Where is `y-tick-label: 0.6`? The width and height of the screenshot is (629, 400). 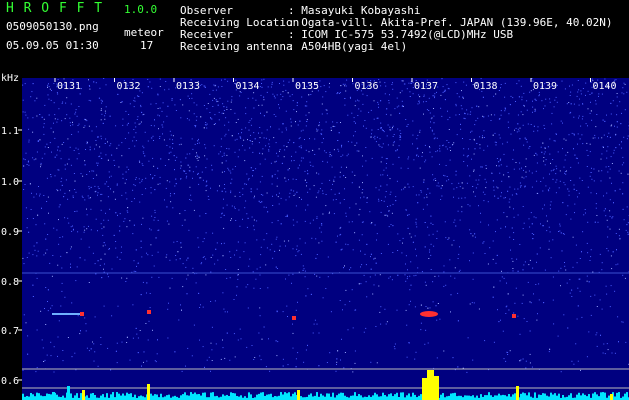 y-tick-label: 0.6 is located at coordinates (10, 381).